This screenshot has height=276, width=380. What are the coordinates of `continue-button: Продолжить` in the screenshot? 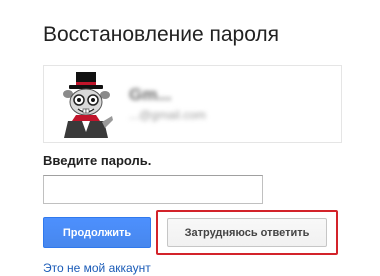 It's located at (97, 232).